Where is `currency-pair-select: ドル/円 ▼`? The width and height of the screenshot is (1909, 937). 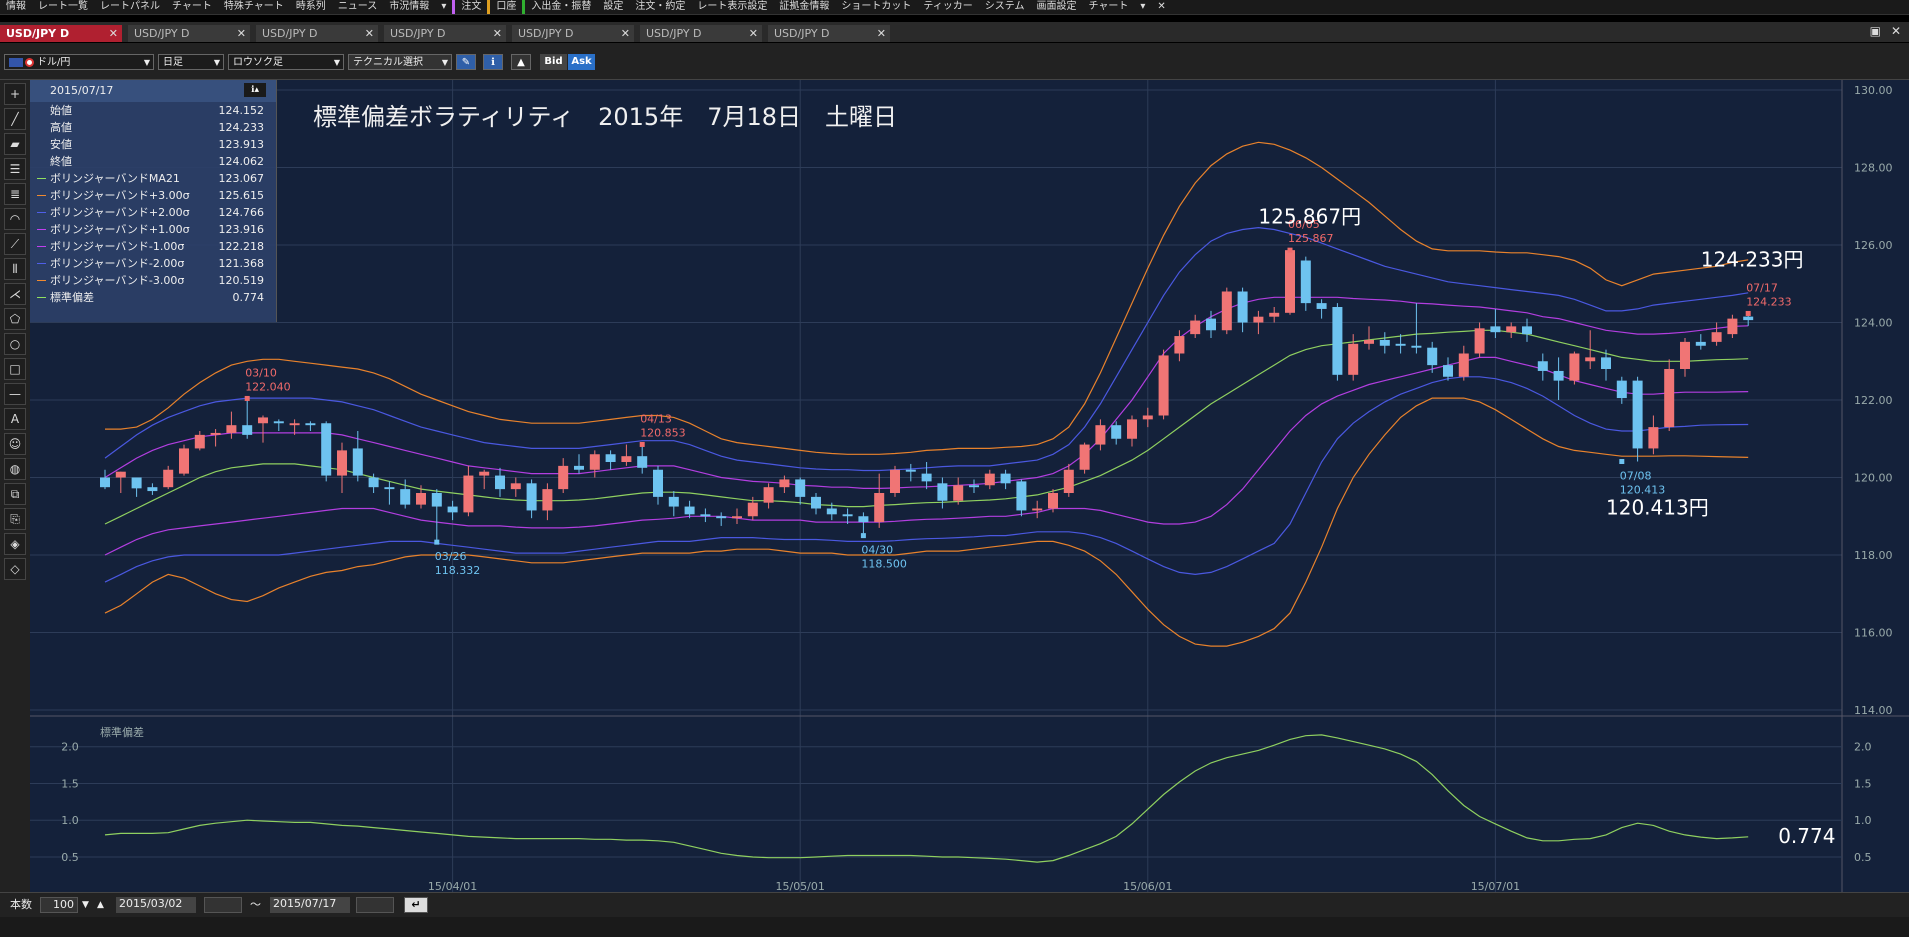
currency-pair-select: ドル/円 ▼ is located at coordinates (79, 62).